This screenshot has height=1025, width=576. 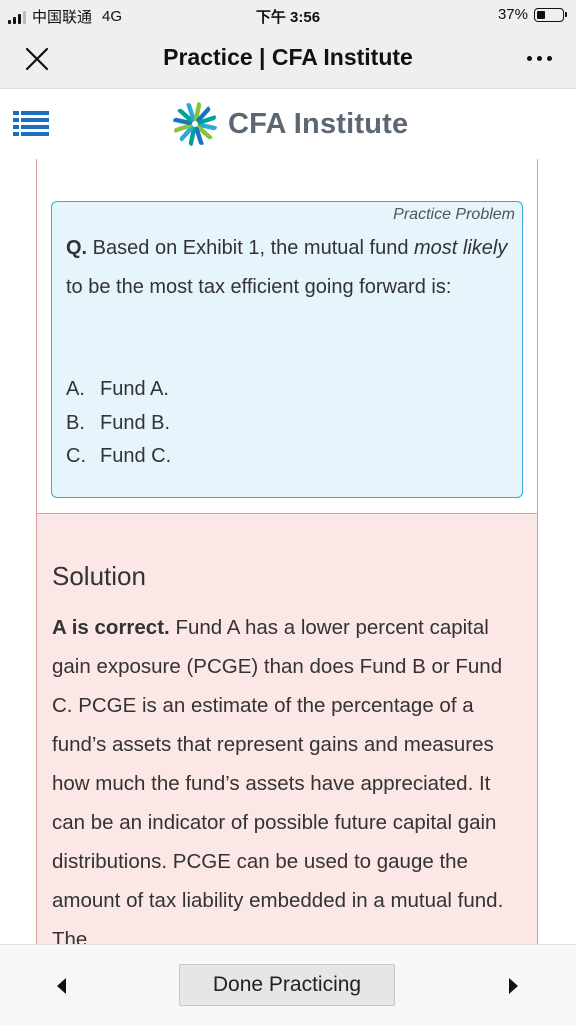 I want to click on solution-lead: A is correct., so click(x=111, y=627).